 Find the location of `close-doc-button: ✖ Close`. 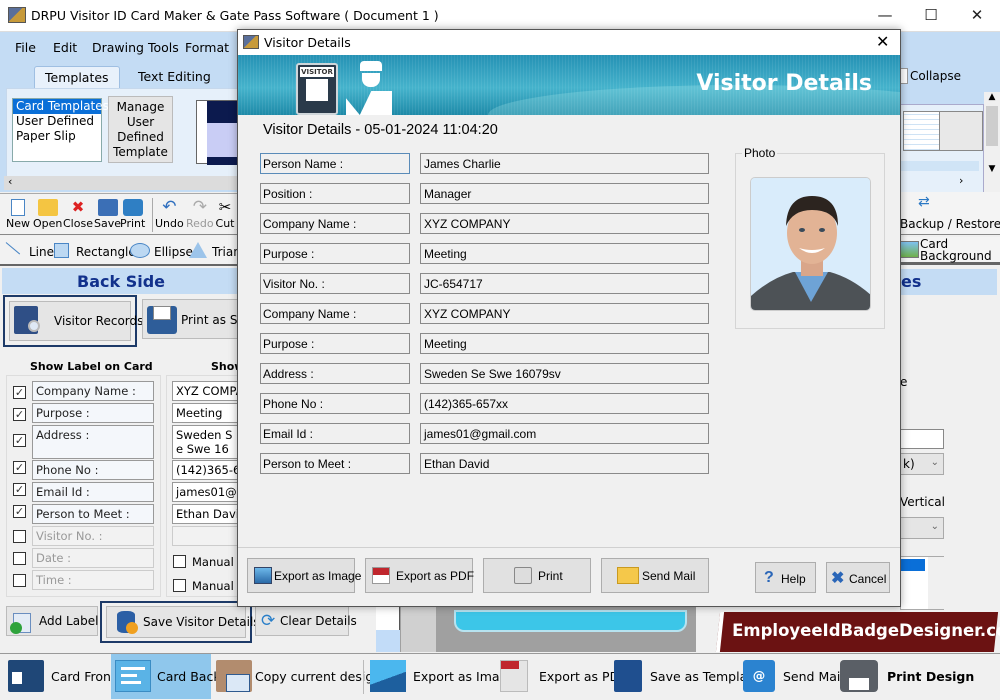

close-doc-button: ✖ Close is located at coordinates (78, 214).